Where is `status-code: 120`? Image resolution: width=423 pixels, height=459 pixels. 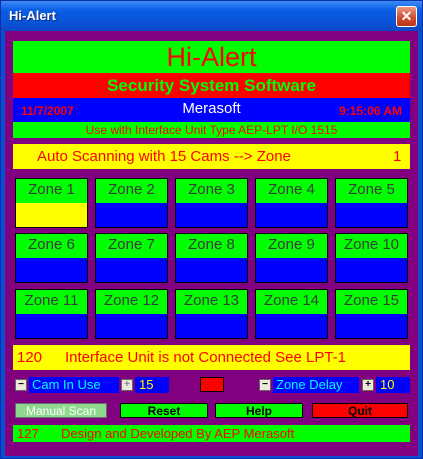 status-code: 120 is located at coordinates (30, 357).